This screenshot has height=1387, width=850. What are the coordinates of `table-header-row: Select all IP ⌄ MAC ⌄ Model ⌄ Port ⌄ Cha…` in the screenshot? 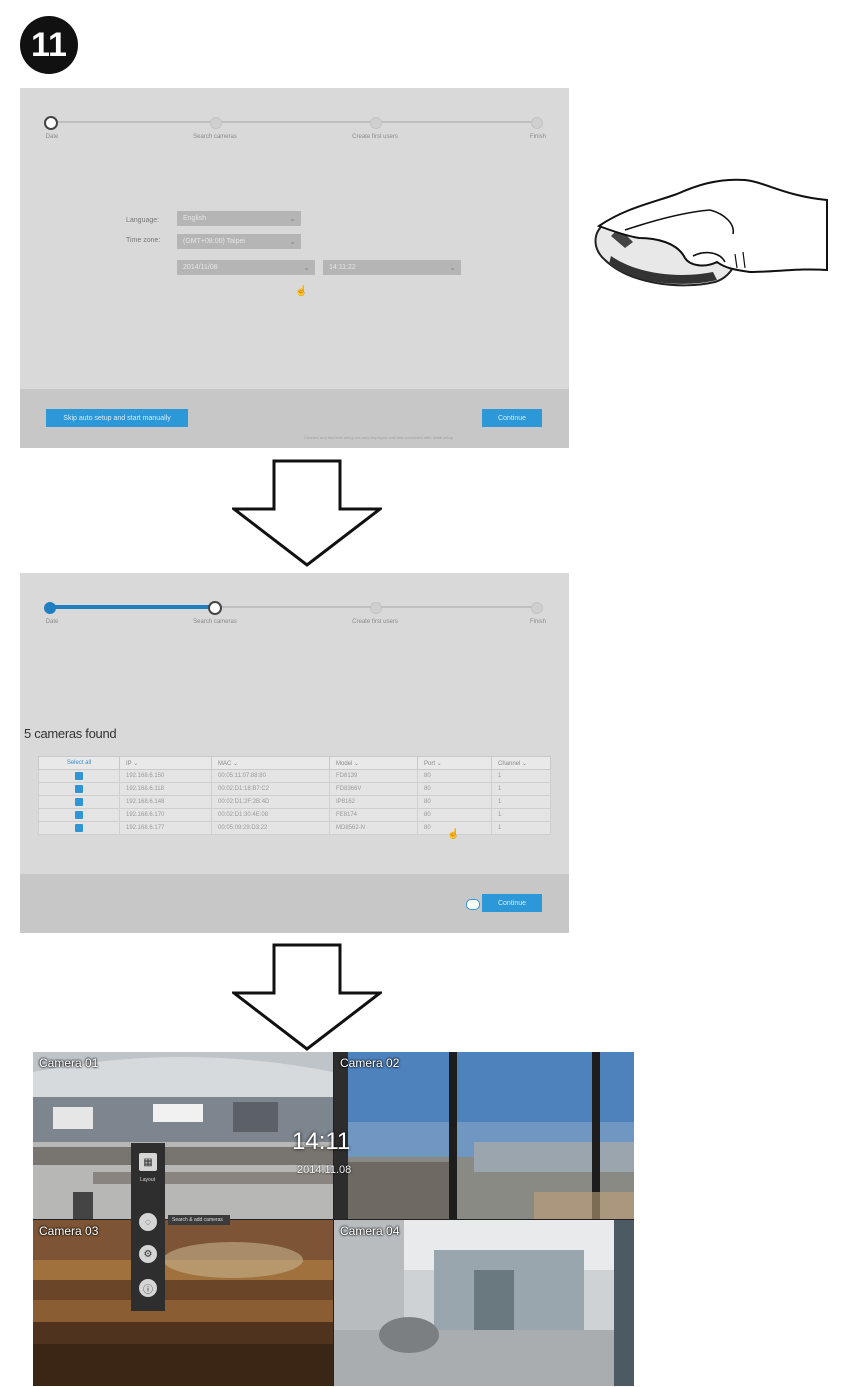 It's located at (294, 763).